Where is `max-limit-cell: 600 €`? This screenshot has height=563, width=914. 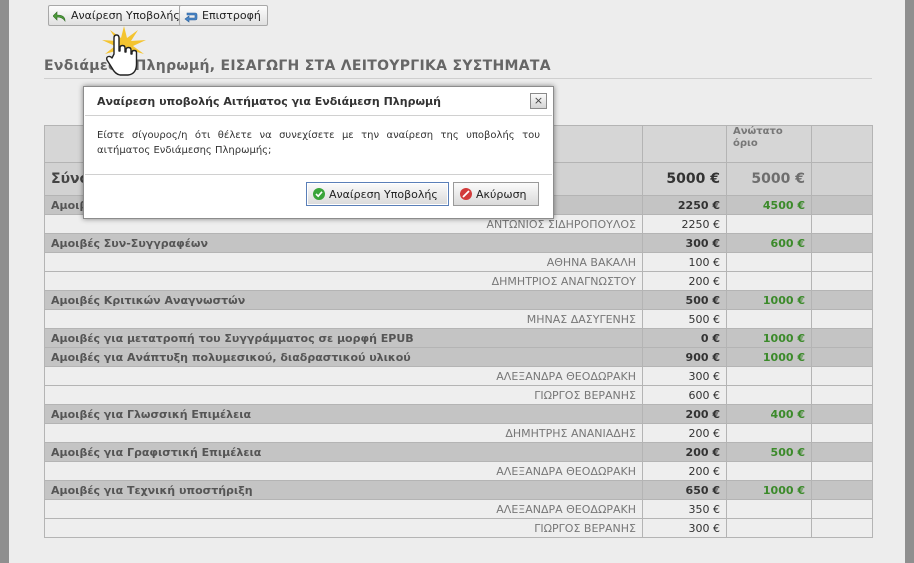
max-limit-cell: 600 € is located at coordinates (769, 243).